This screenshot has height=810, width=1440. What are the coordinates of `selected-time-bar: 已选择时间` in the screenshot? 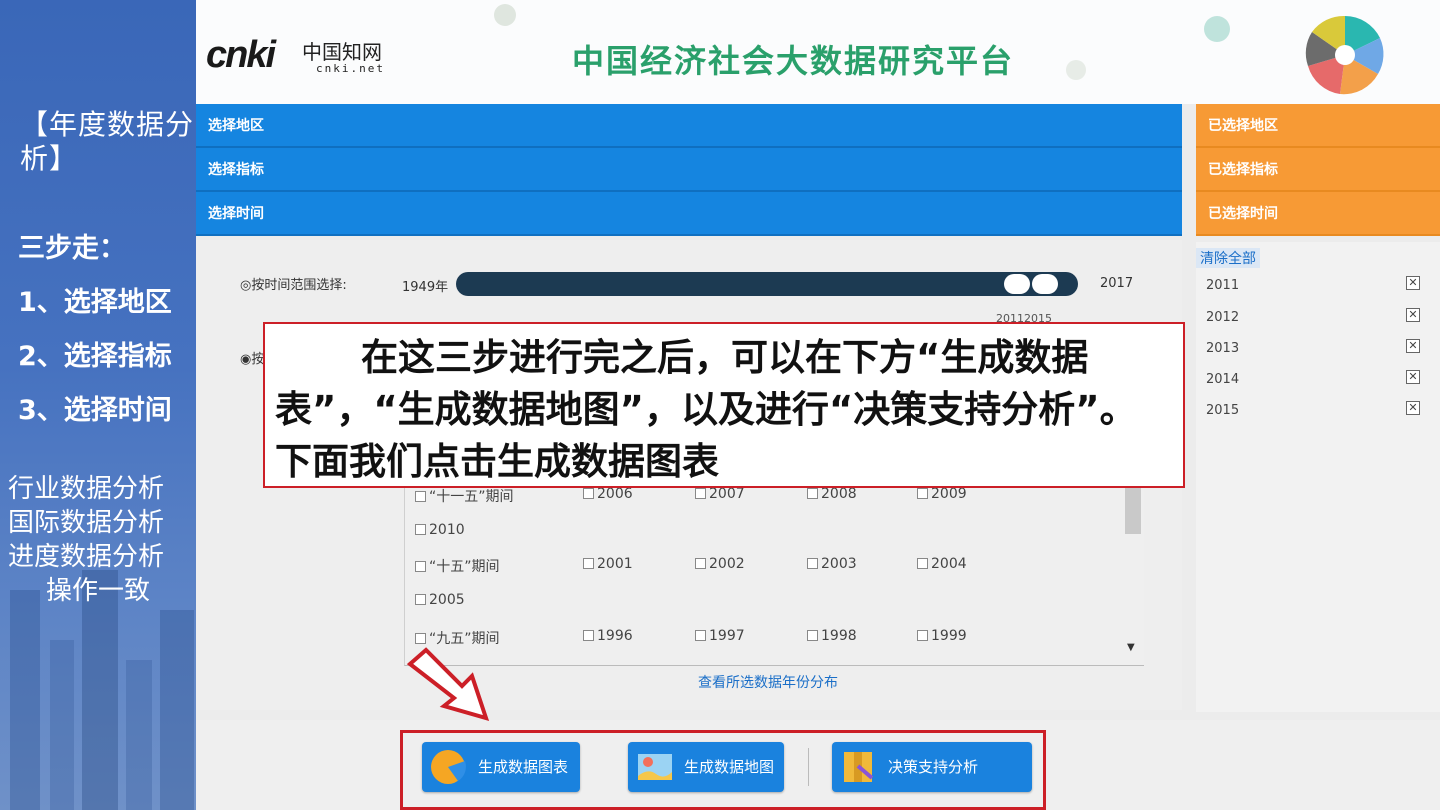 It's located at (1318, 214).